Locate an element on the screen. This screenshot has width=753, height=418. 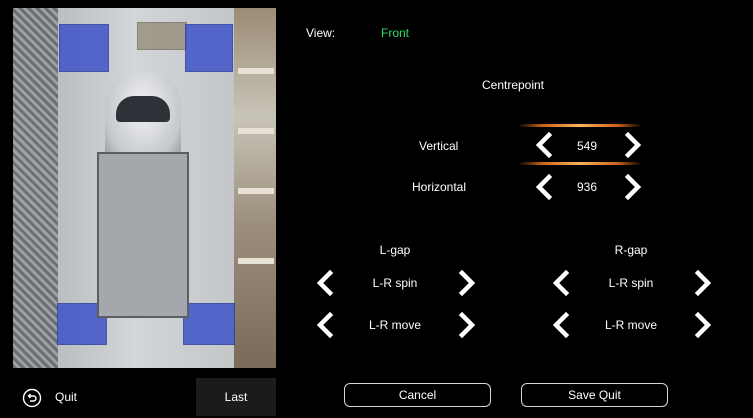
centrepoint-title: Centrepoint is located at coordinates (513, 85).